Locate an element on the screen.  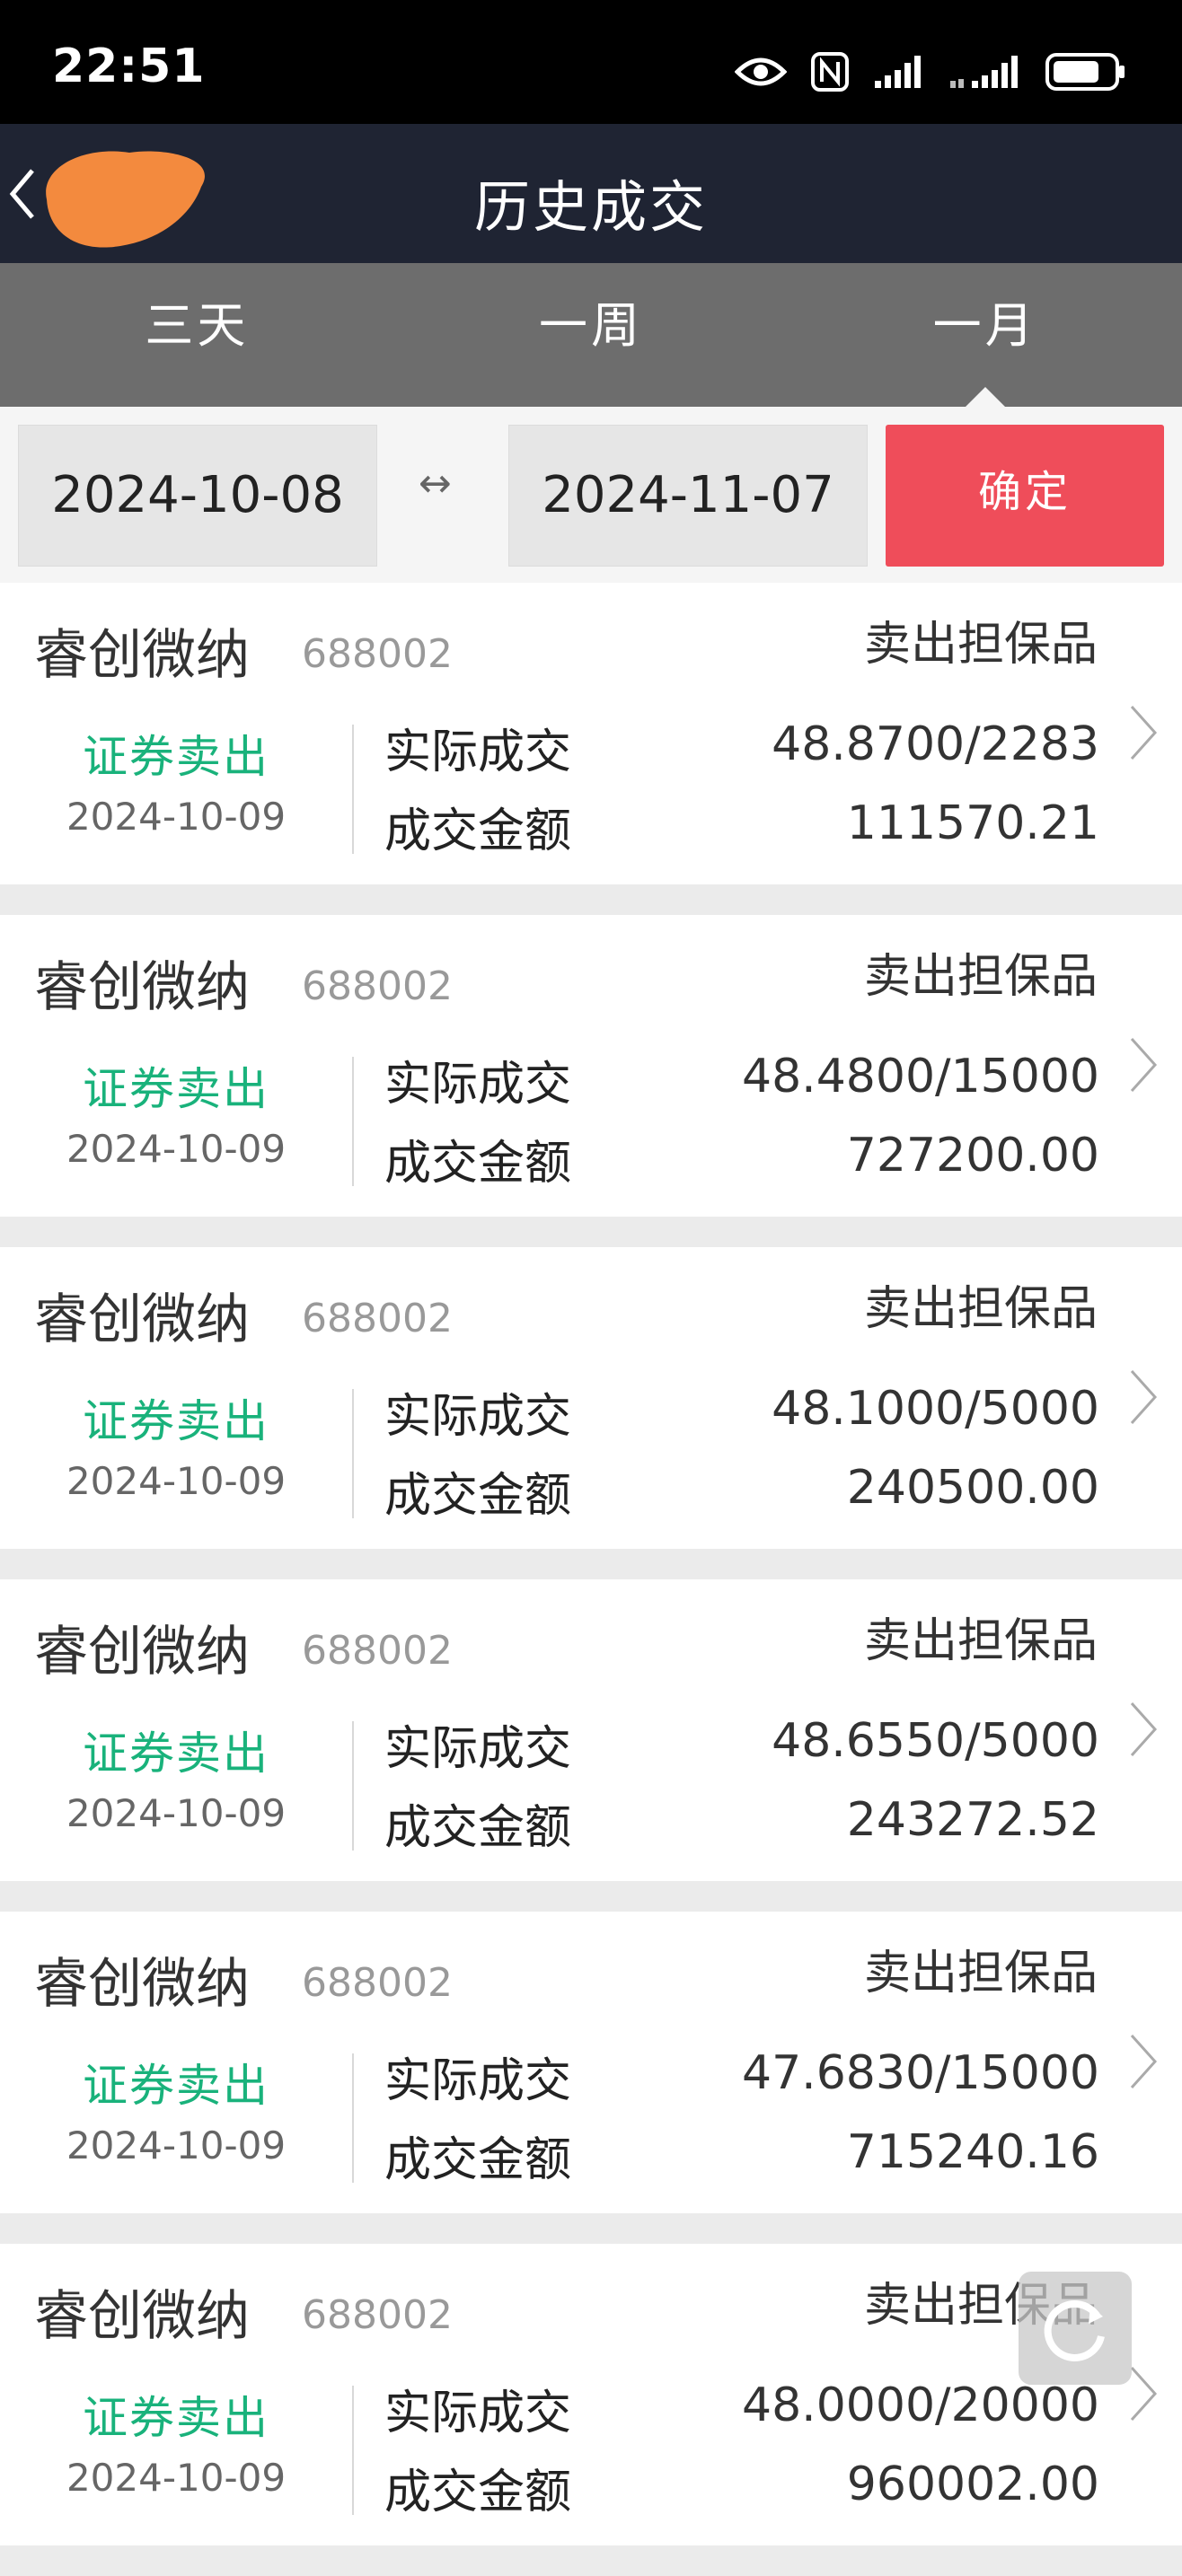
end-date-field: 2024-11-07 is located at coordinates (688, 496).